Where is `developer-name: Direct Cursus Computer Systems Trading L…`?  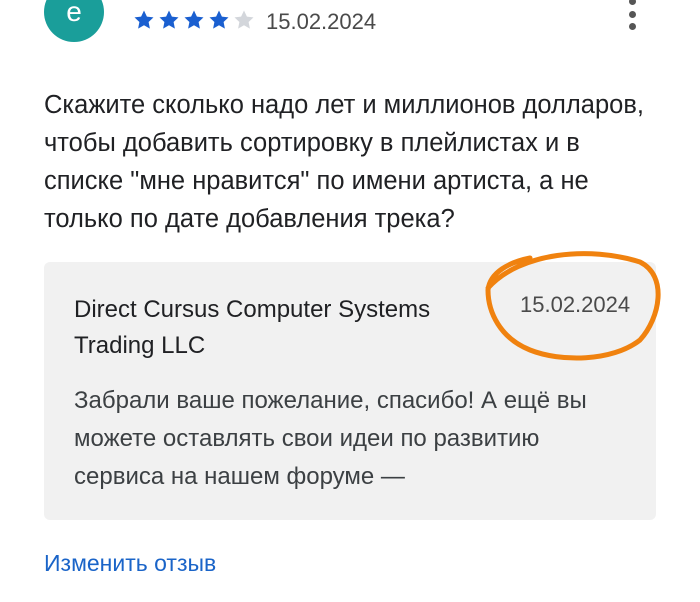
developer-name: Direct Cursus Computer Systems Trading L… is located at coordinates (252, 327).